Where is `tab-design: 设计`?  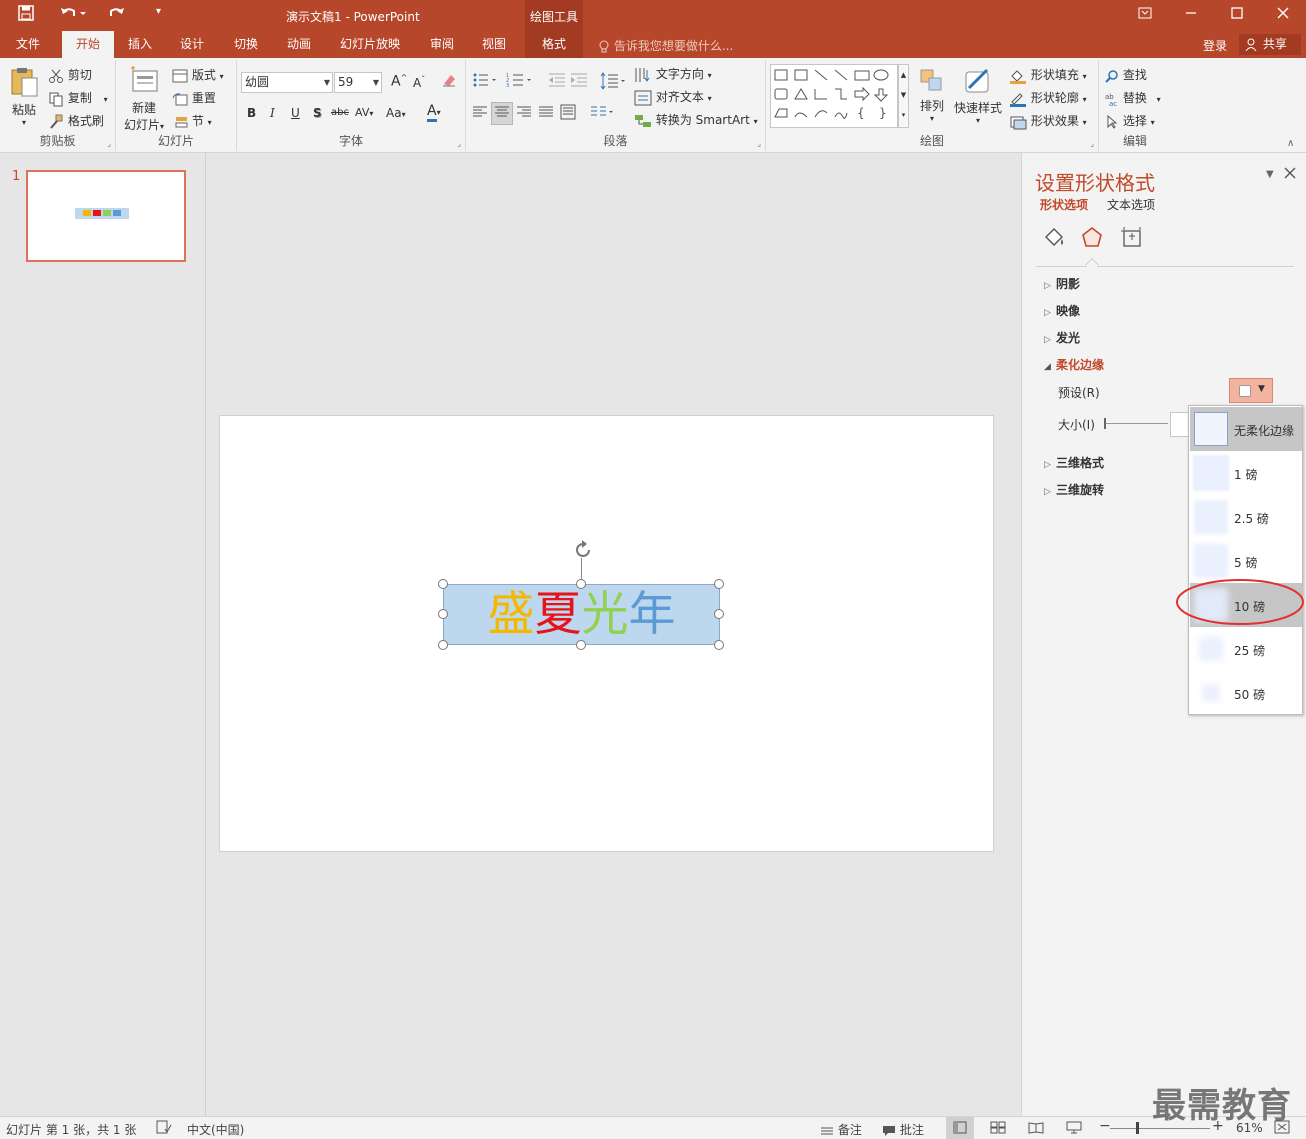
tab-design: 设计 is located at coordinates (192, 44).